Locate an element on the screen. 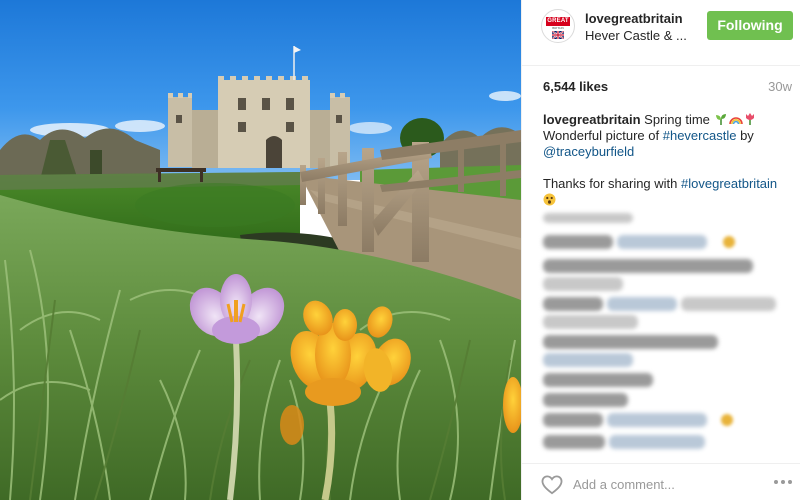 This screenshot has height=500, width=800. avatar-britain-text: BRITAIN is located at coordinates (558, 28).